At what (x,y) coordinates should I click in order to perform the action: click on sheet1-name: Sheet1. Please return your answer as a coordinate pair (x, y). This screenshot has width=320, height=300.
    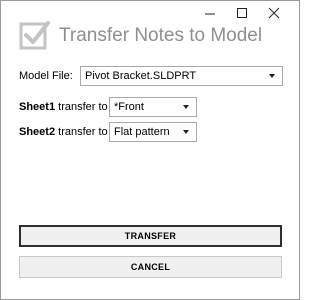
    Looking at the image, I should click on (37, 107).